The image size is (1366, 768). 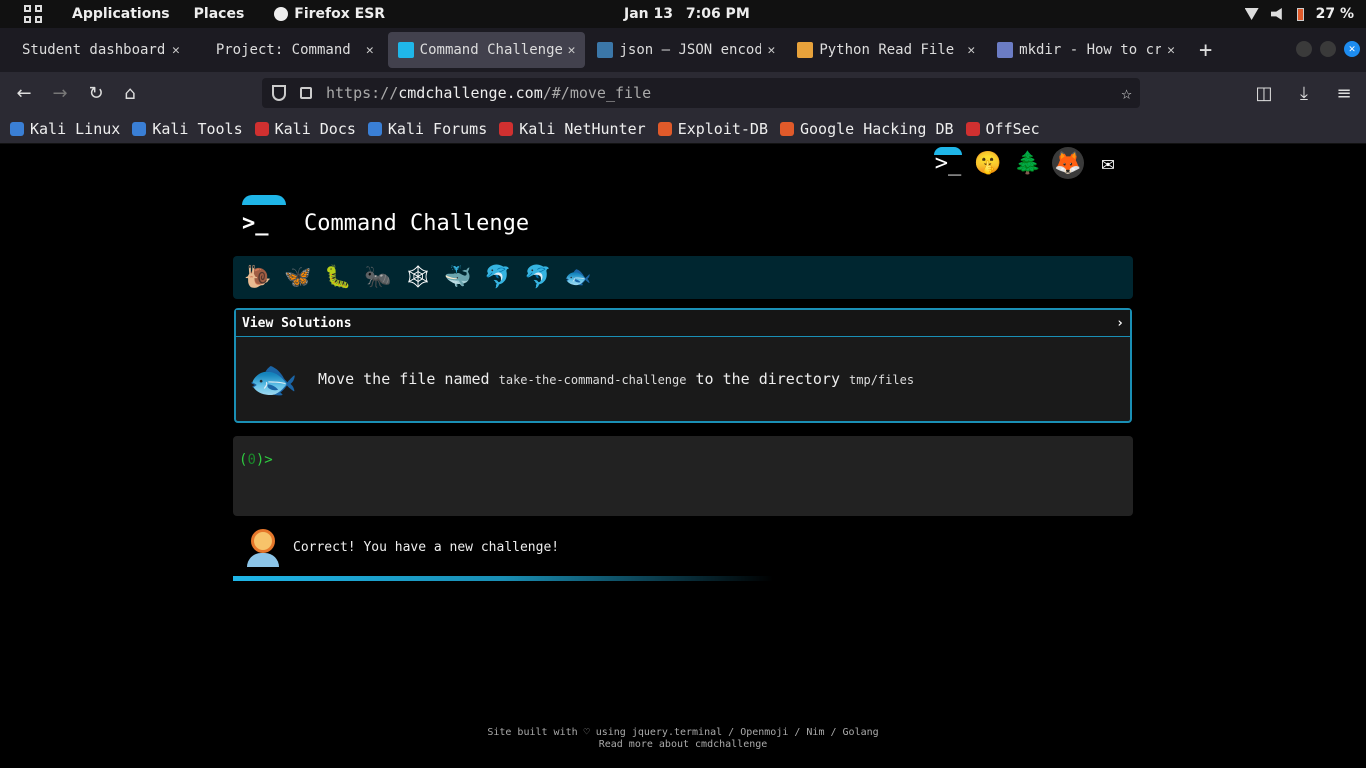 What do you see at coordinates (426, 547) in the screenshot?
I see `status-message: Correct! You have a new challenge!` at bounding box center [426, 547].